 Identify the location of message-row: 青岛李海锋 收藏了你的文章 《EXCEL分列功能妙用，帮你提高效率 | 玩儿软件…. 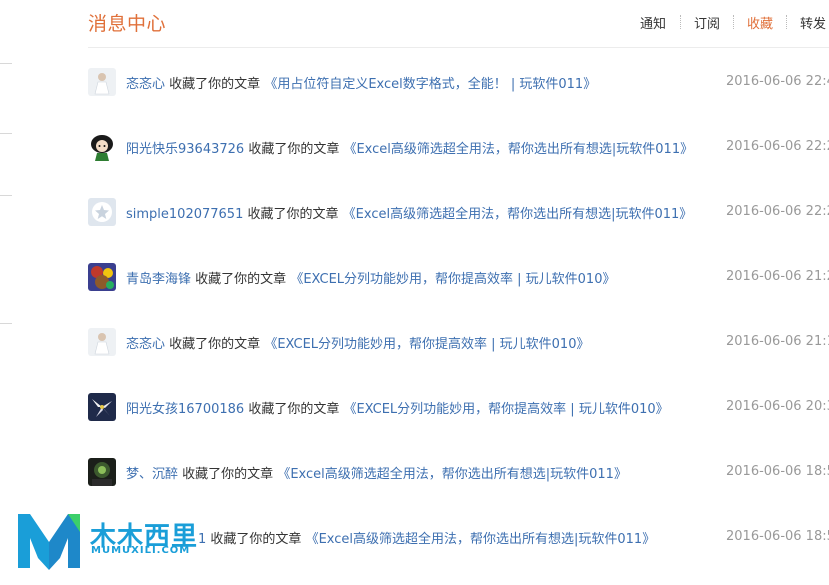
(458, 277).